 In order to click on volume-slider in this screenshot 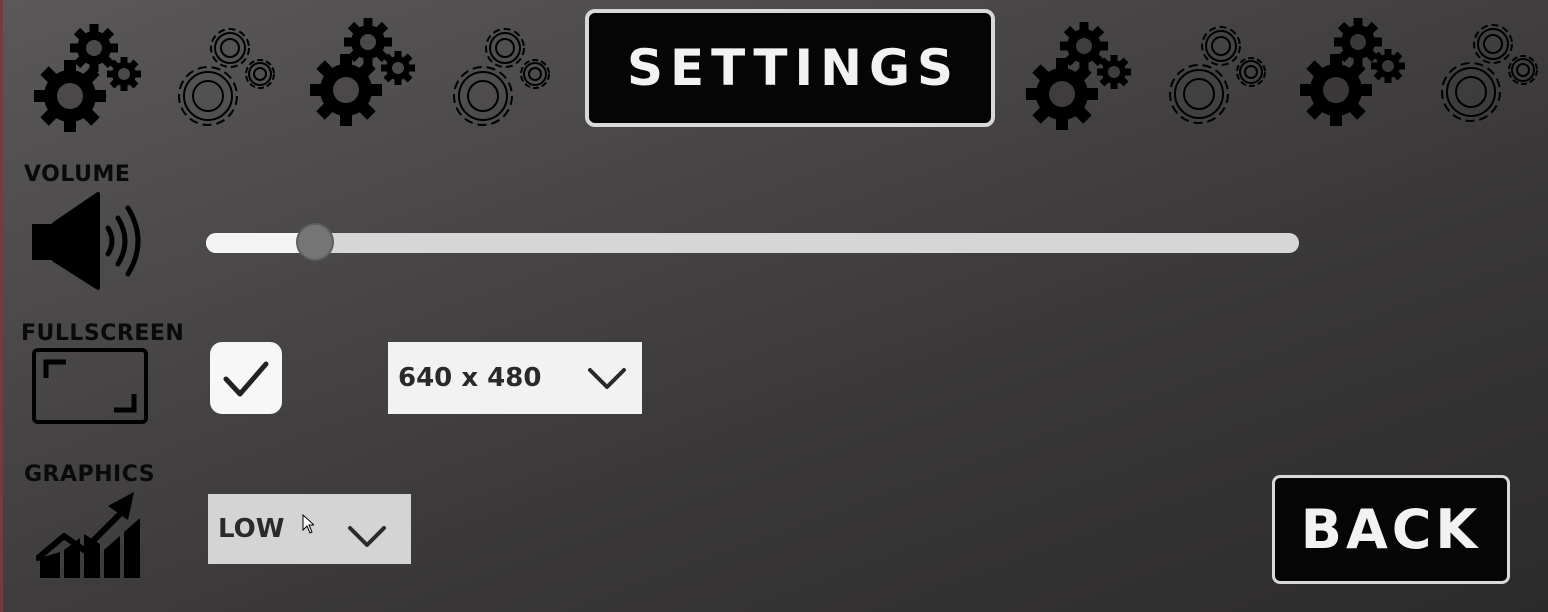, I will do `click(752, 242)`.